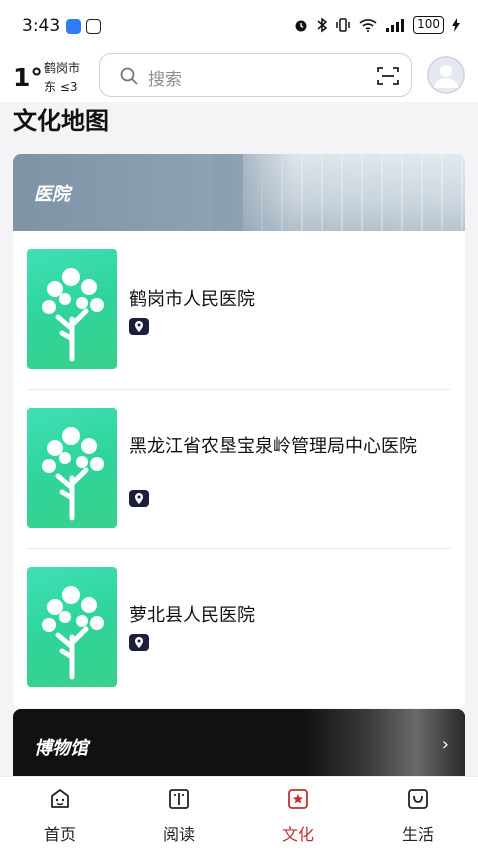 The width and height of the screenshot is (478, 850). Describe the element at coordinates (456, 25) in the screenshot. I see `charging-icon` at that location.